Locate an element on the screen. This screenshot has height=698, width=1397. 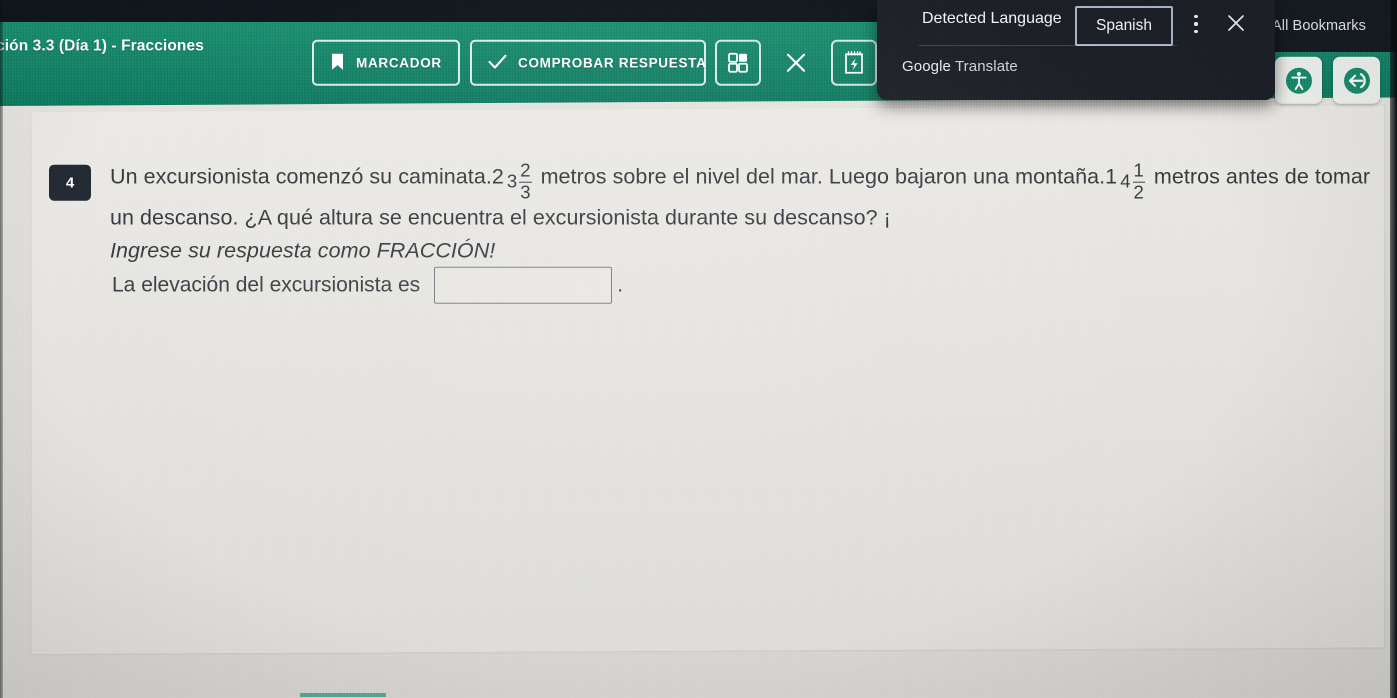
monitor-bezel-right is located at coordinates (1393, 349).